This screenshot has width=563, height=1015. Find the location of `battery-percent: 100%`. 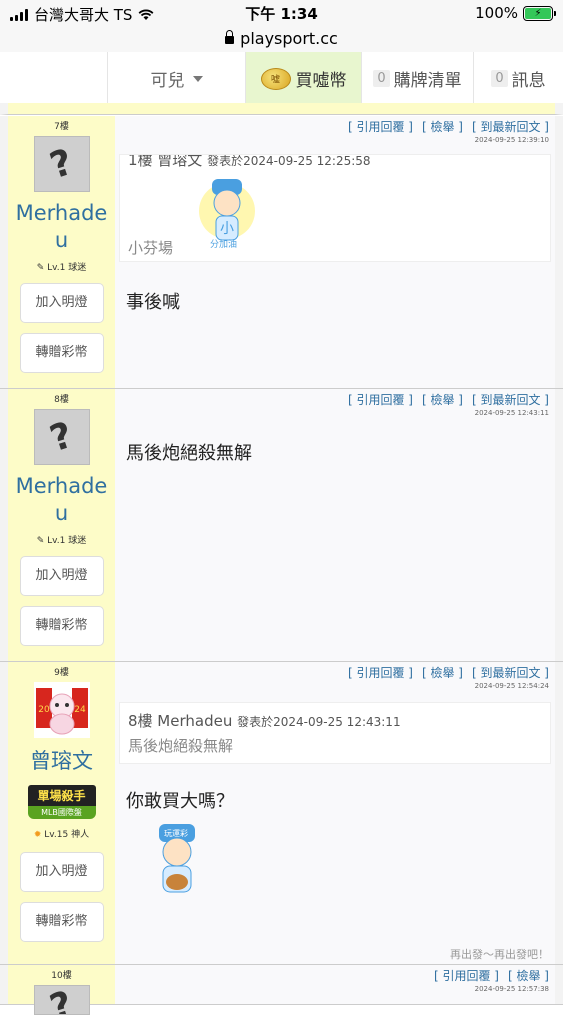

battery-percent: 100% is located at coordinates (496, 13).